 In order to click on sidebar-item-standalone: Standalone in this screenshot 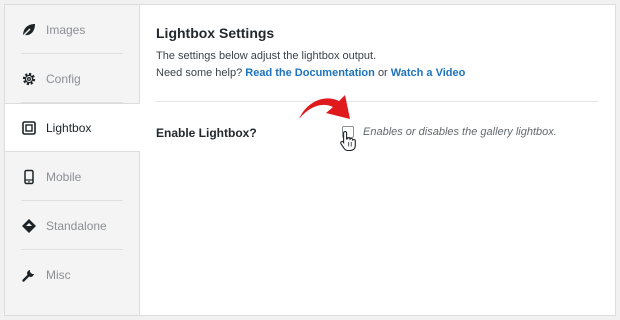, I will do `click(72, 225)`.